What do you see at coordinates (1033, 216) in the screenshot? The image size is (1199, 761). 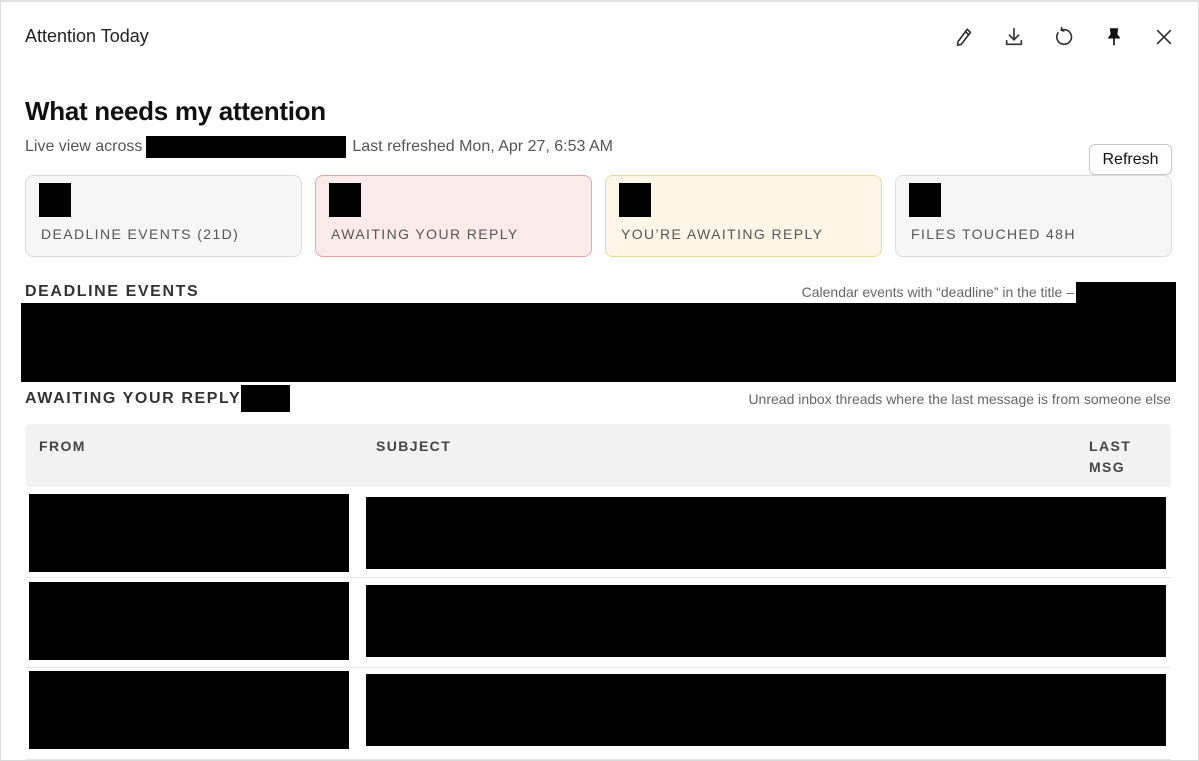 I see `summary-card-files-touched: FILES TOUCHED 48H` at bounding box center [1033, 216].